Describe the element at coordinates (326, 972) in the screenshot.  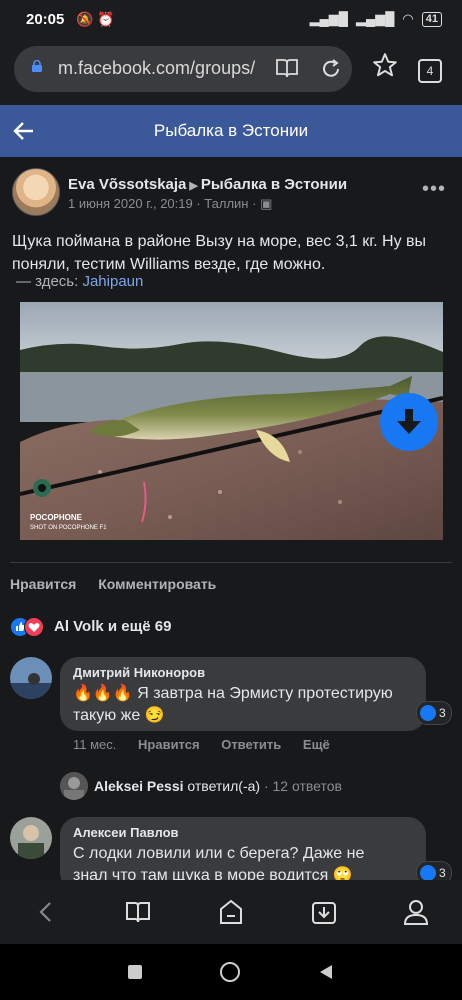
I see `back-triangle-icon` at that location.